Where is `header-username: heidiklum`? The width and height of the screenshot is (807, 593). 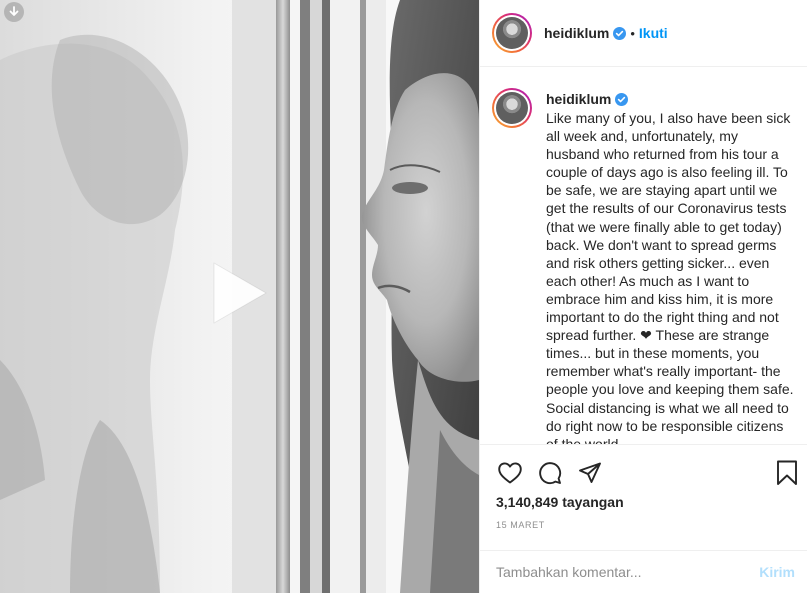 header-username: heidiklum is located at coordinates (576, 33).